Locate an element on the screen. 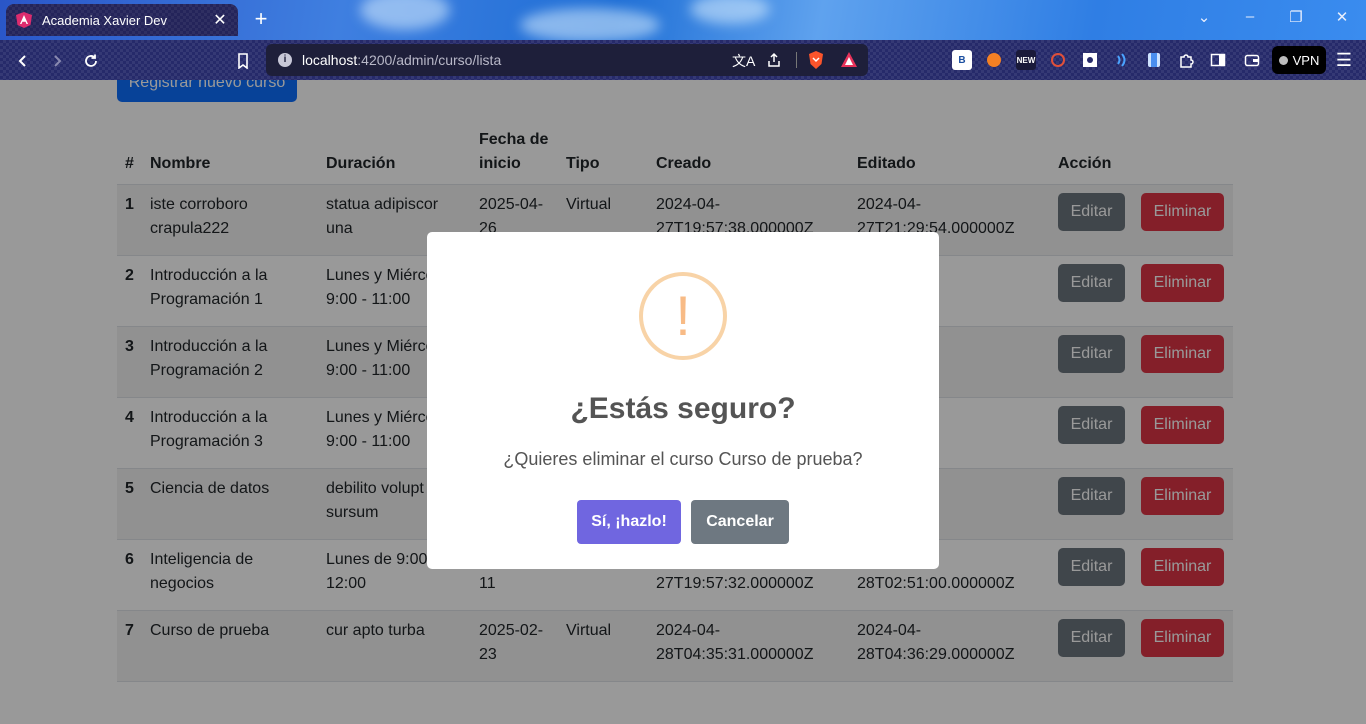 This screenshot has width=1366, height=724. extension-wave-icon is located at coordinates (1122, 60).